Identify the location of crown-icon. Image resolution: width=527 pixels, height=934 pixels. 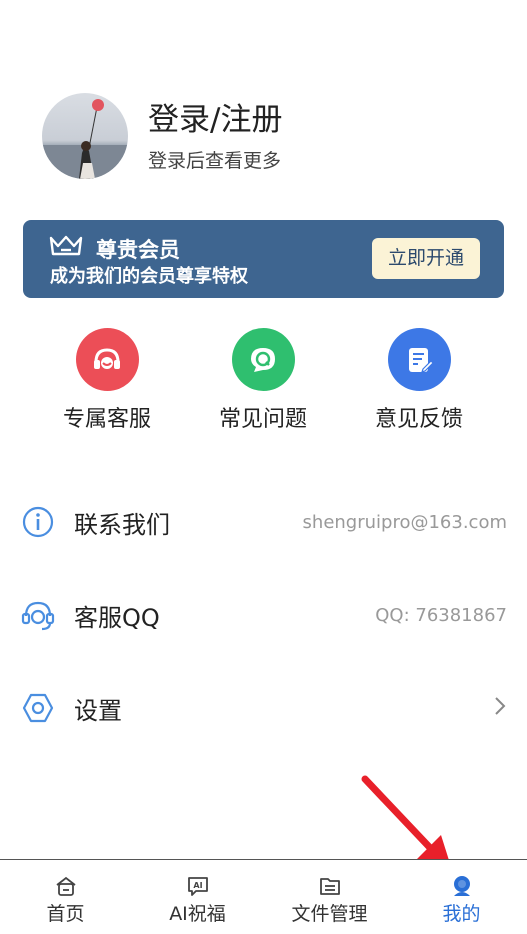
(66, 249).